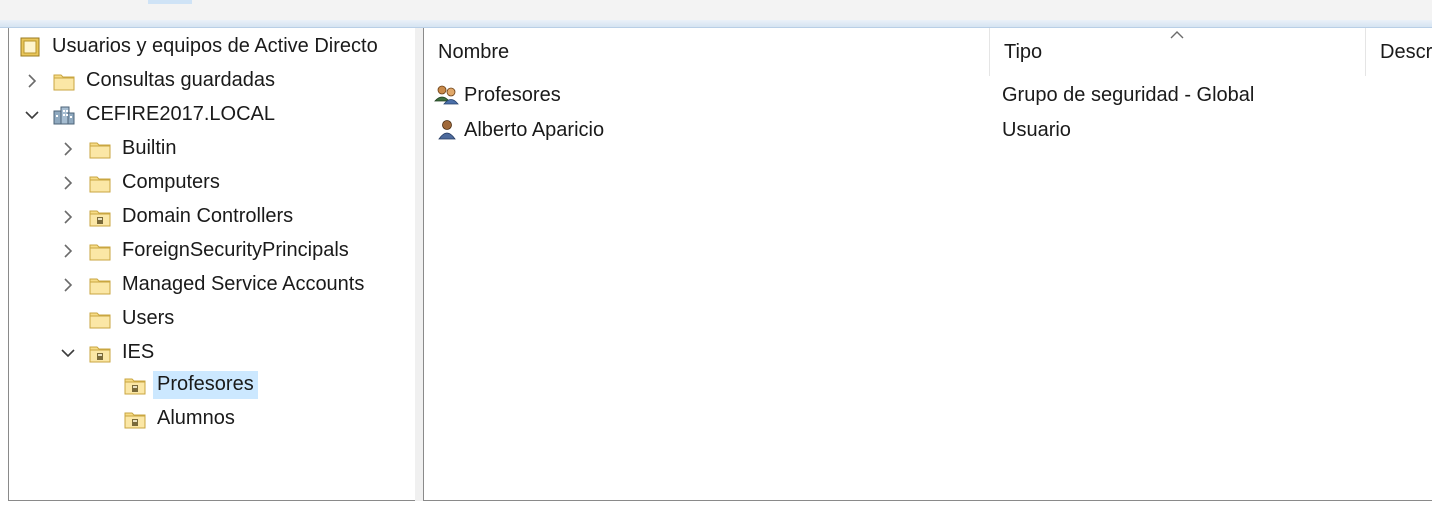 Image resolution: width=1432 pixels, height=516 pixels. I want to click on tree-item-label: Computers, so click(171, 182).